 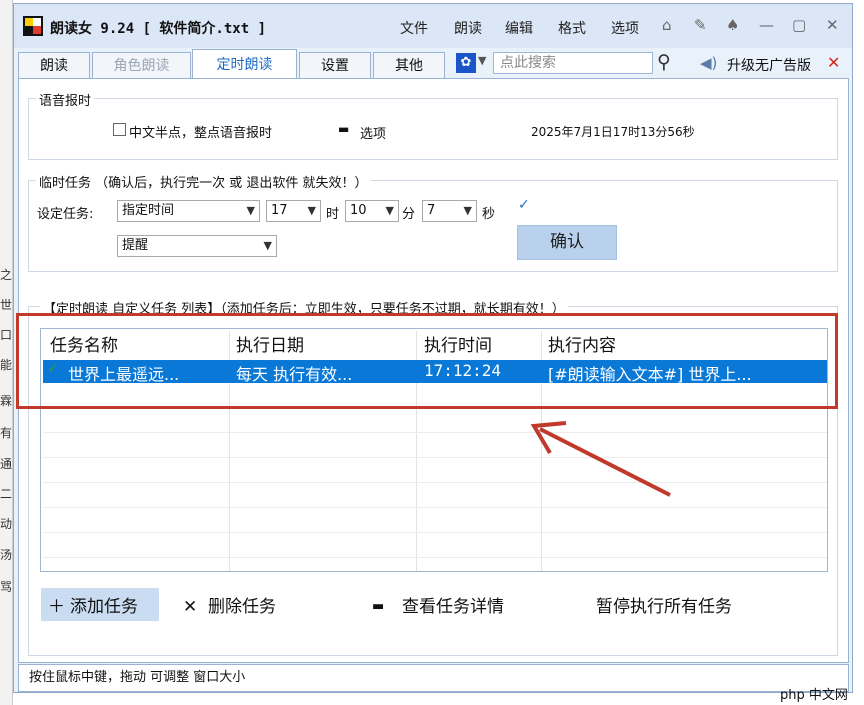 What do you see at coordinates (6, 494) in the screenshot?
I see `bg-char: 二` at bounding box center [6, 494].